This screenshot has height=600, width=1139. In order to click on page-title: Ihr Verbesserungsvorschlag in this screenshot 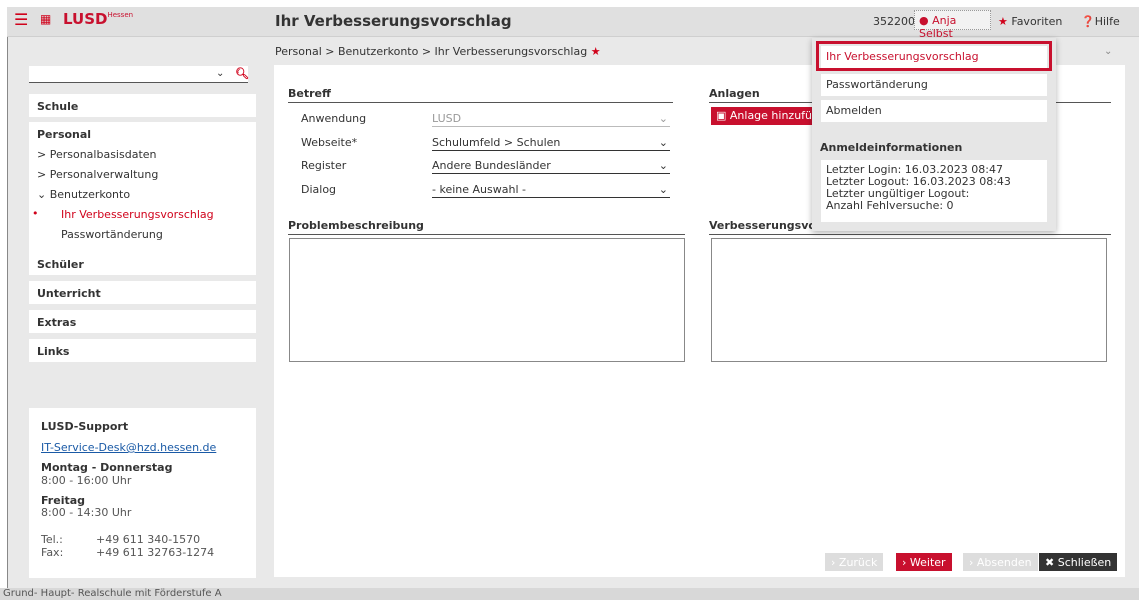, I will do `click(393, 21)`.